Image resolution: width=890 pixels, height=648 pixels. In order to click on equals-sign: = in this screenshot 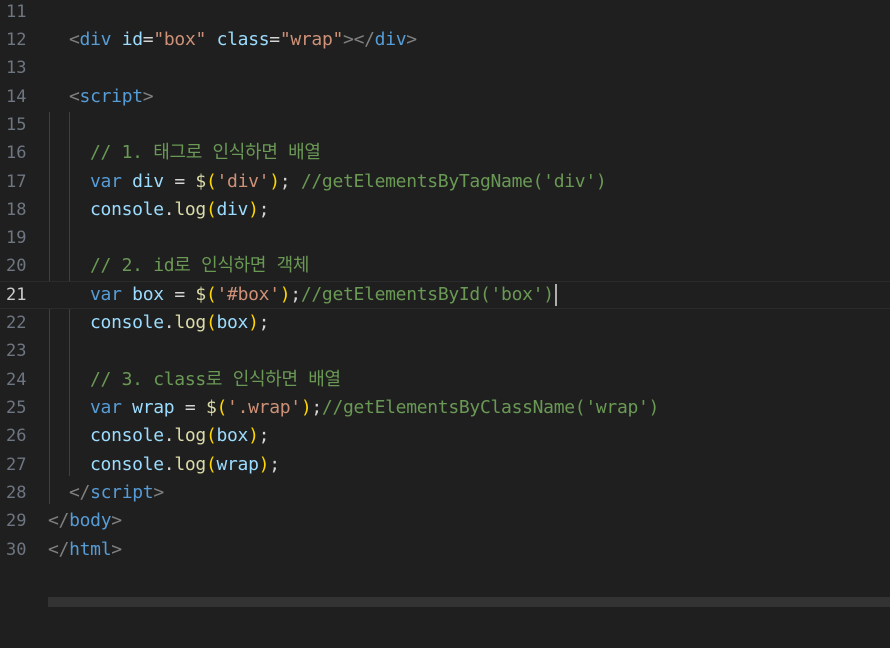, I will do `click(274, 39)`.